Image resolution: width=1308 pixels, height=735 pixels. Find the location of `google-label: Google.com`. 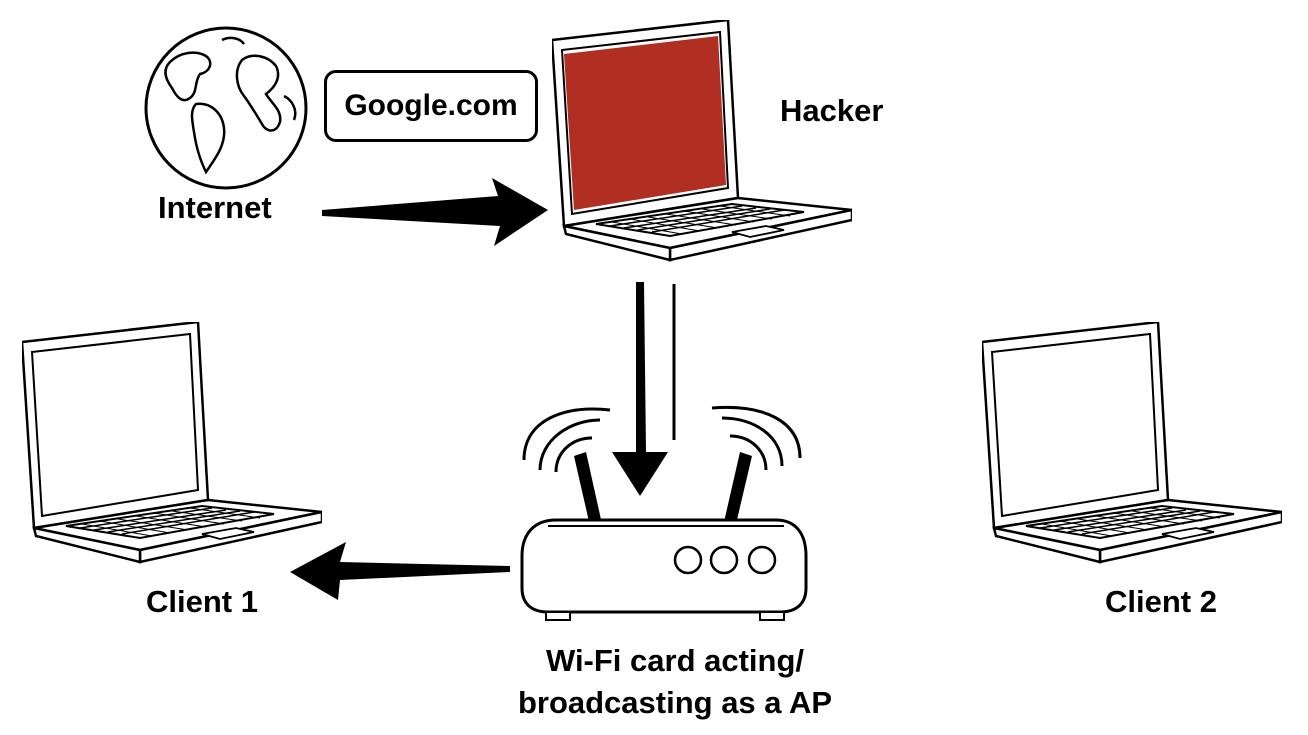

google-label: Google.com is located at coordinates (431, 105).